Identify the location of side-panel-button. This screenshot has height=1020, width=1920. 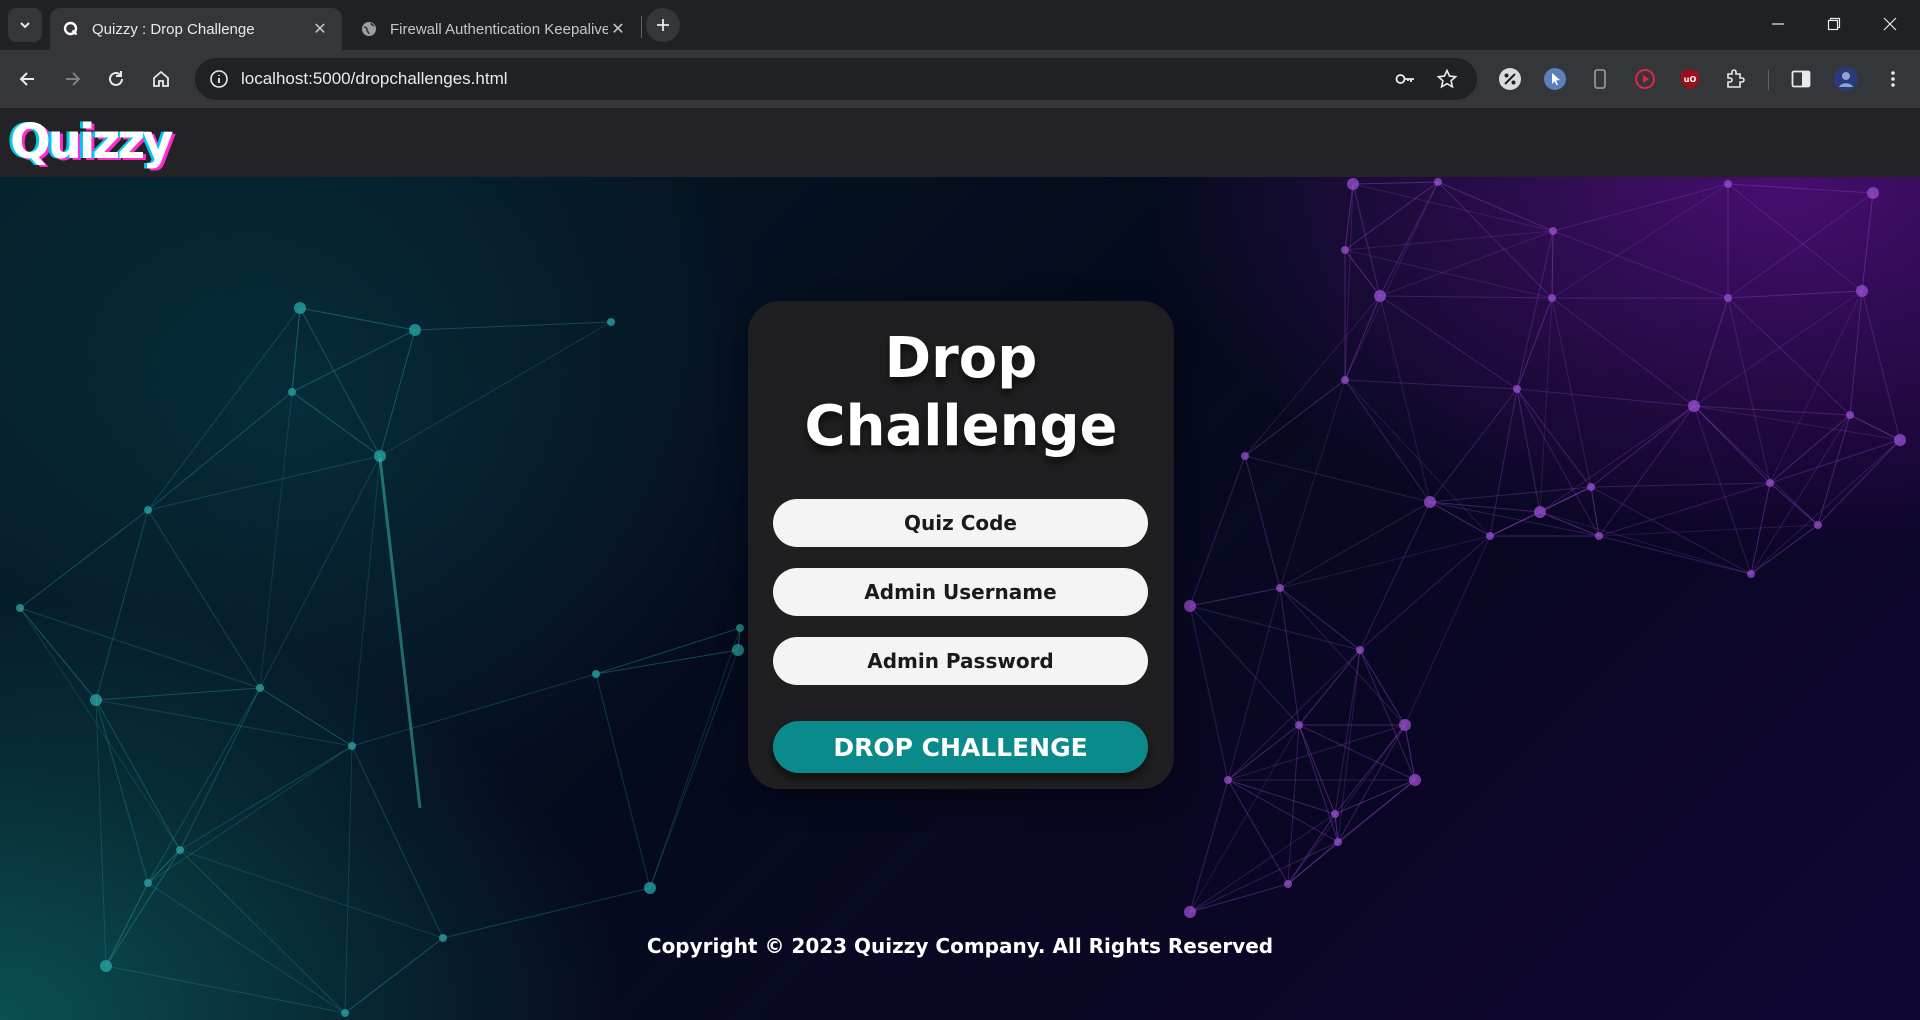
(1801, 79).